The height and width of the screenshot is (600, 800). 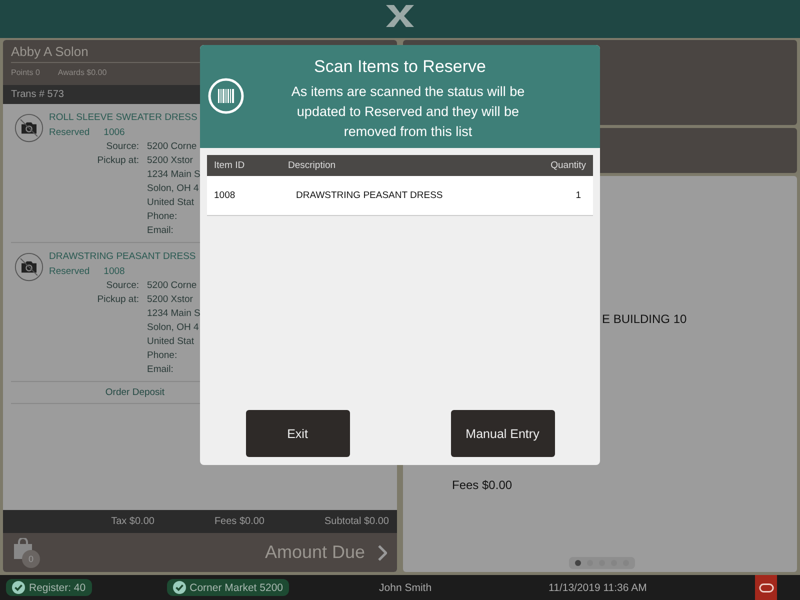 What do you see at coordinates (578, 563) in the screenshot?
I see `page-dot` at bounding box center [578, 563].